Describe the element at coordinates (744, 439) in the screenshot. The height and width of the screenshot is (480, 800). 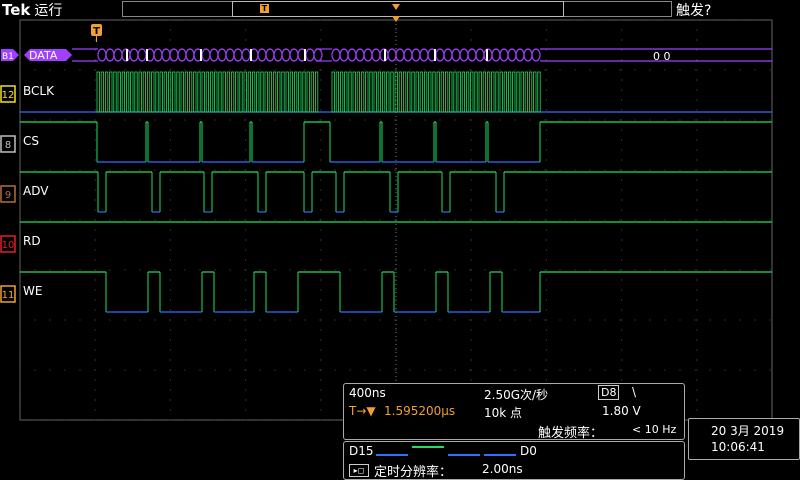
I see `datetime-display: 20 3月 2019 10:06:41` at that location.